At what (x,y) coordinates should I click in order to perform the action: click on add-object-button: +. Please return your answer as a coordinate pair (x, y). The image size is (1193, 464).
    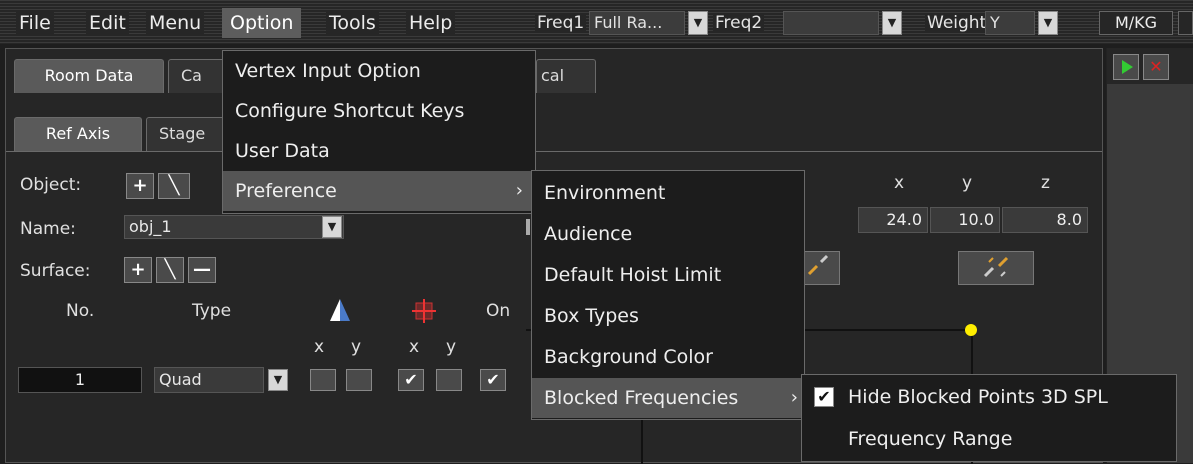
    Looking at the image, I should click on (140, 186).